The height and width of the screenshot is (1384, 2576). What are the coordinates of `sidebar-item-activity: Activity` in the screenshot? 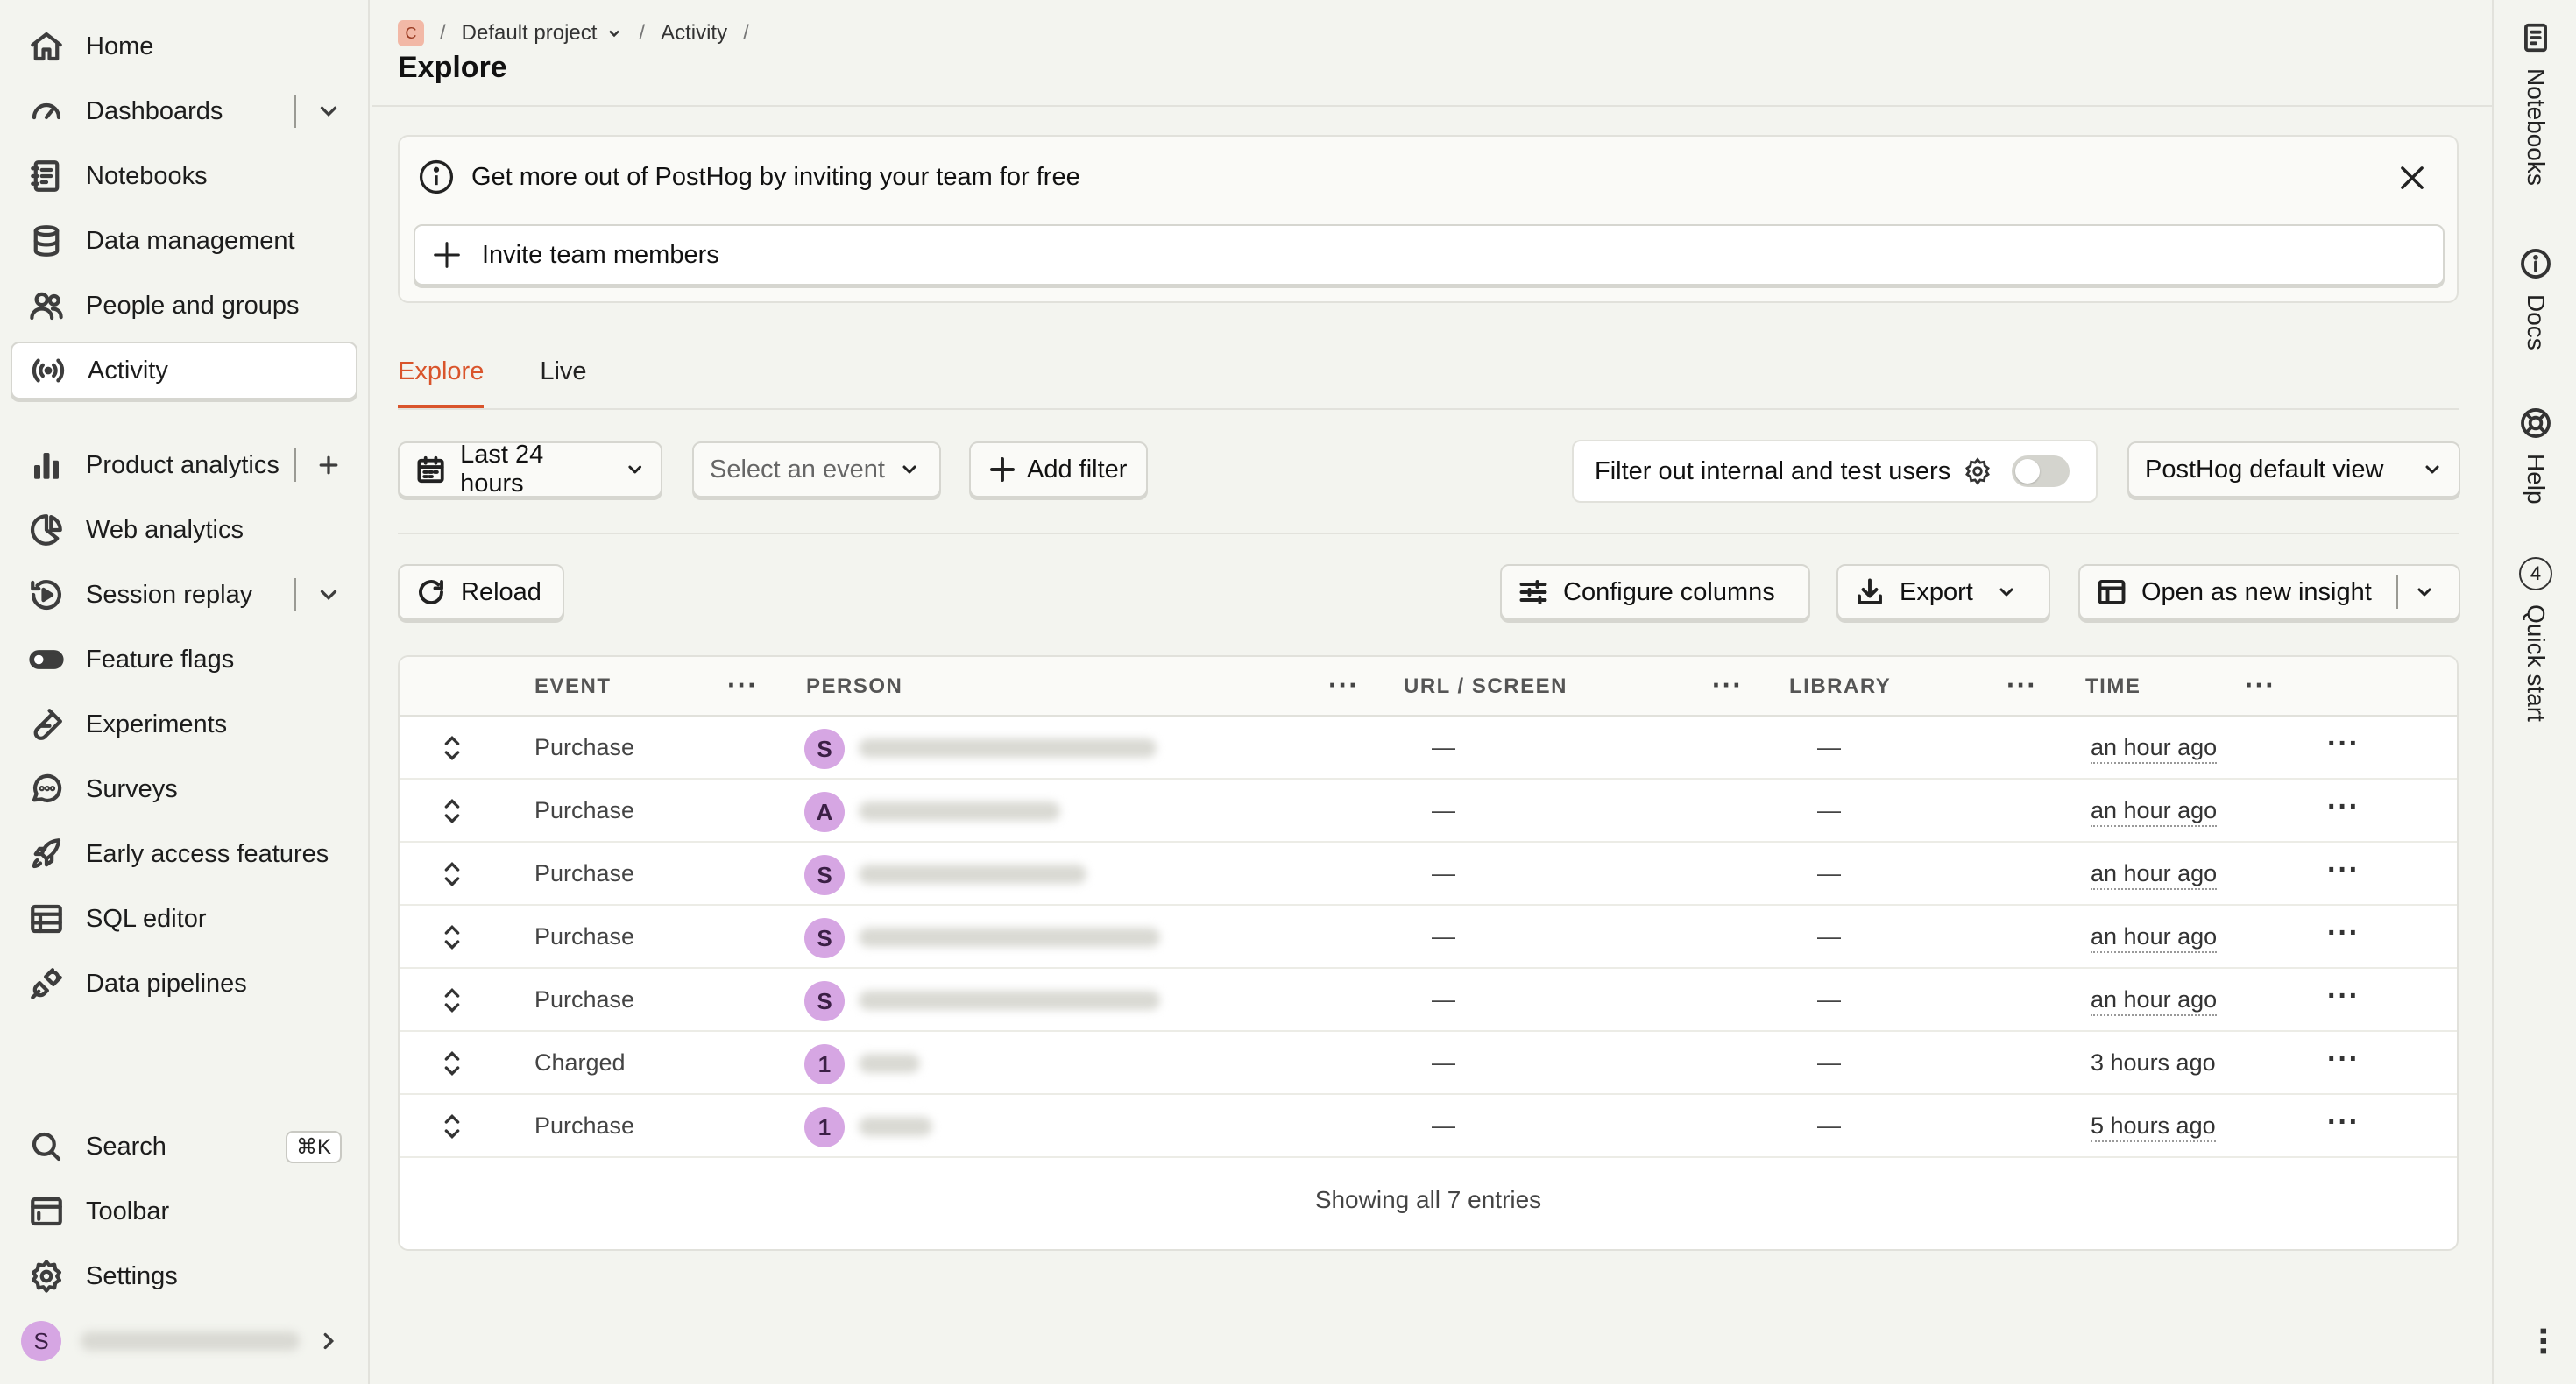 It's located at (184, 371).